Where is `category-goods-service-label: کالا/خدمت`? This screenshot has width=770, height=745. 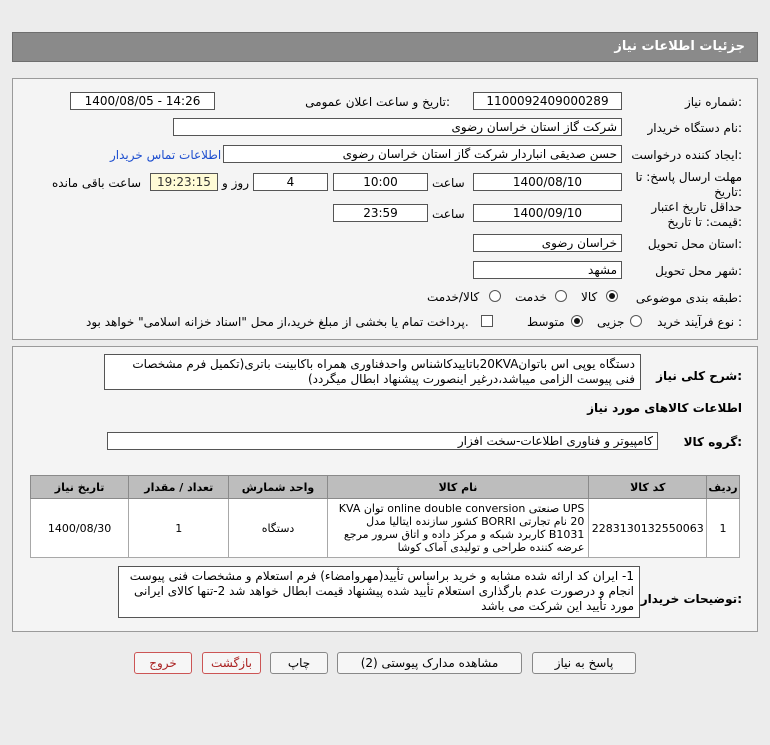 category-goods-service-label: کالا/خدمت is located at coordinates (453, 297).